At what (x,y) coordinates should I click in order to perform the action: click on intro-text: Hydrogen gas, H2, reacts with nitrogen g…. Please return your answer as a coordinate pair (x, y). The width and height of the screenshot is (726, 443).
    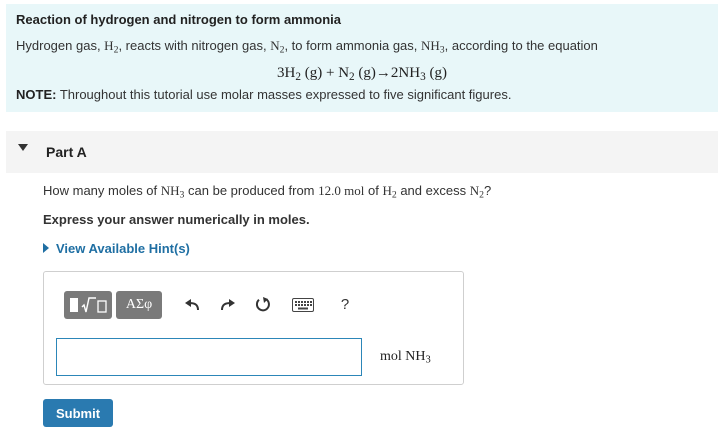
    Looking at the image, I should click on (307, 47).